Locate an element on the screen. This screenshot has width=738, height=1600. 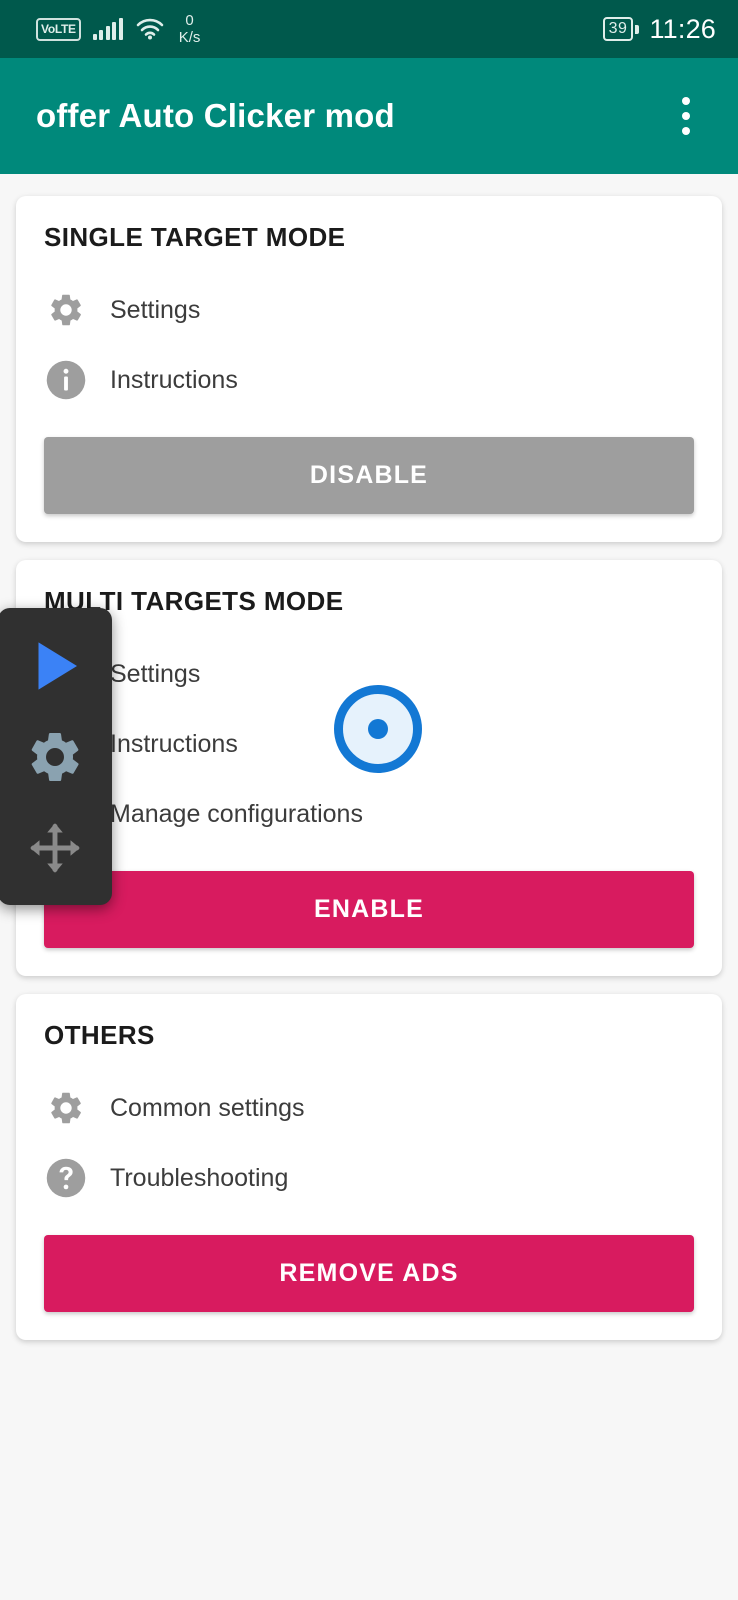
disable-single-target-button: DISABLE is located at coordinates (369, 475).